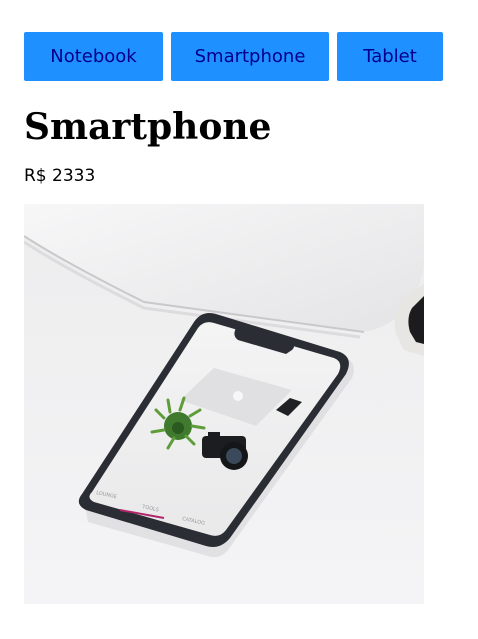 The image size is (478, 639). What do you see at coordinates (250, 56) in the screenshot?
I see `nav-button-smartphone: Smartphone` at bounding box center [250, 56].